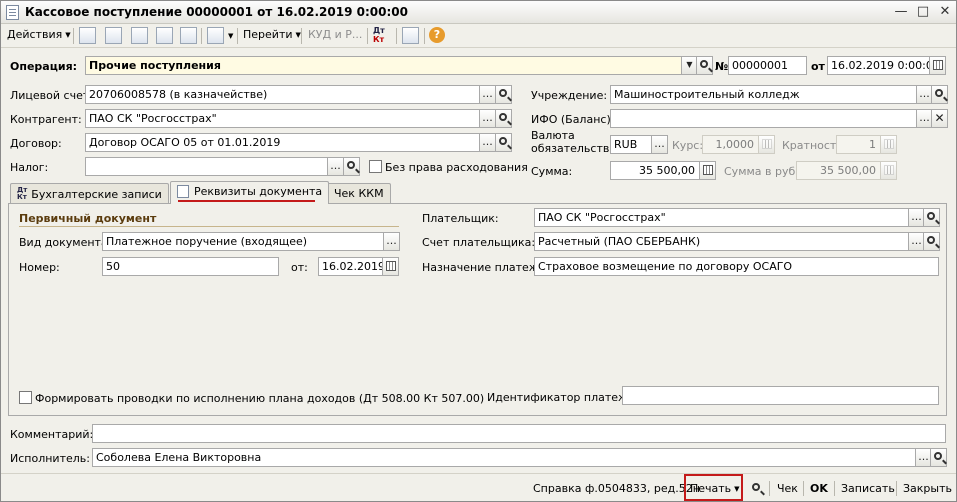 This screenshot has width=957, height=502. What do you see at coordinates (927, 488) in the screenshot?
I see `close-button: Закрыть` at bounding box center [927, 488].